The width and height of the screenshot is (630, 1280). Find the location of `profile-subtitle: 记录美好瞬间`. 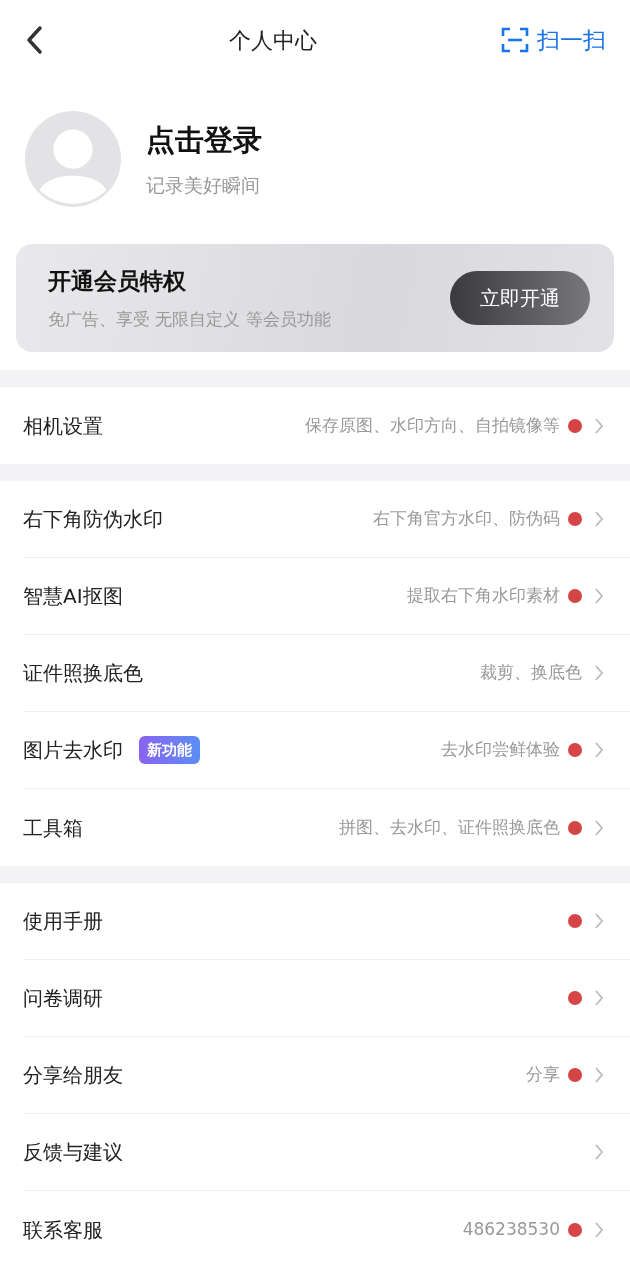

profile-subtitle: 记录美好瞬间 is located at coordinates (203, 185).